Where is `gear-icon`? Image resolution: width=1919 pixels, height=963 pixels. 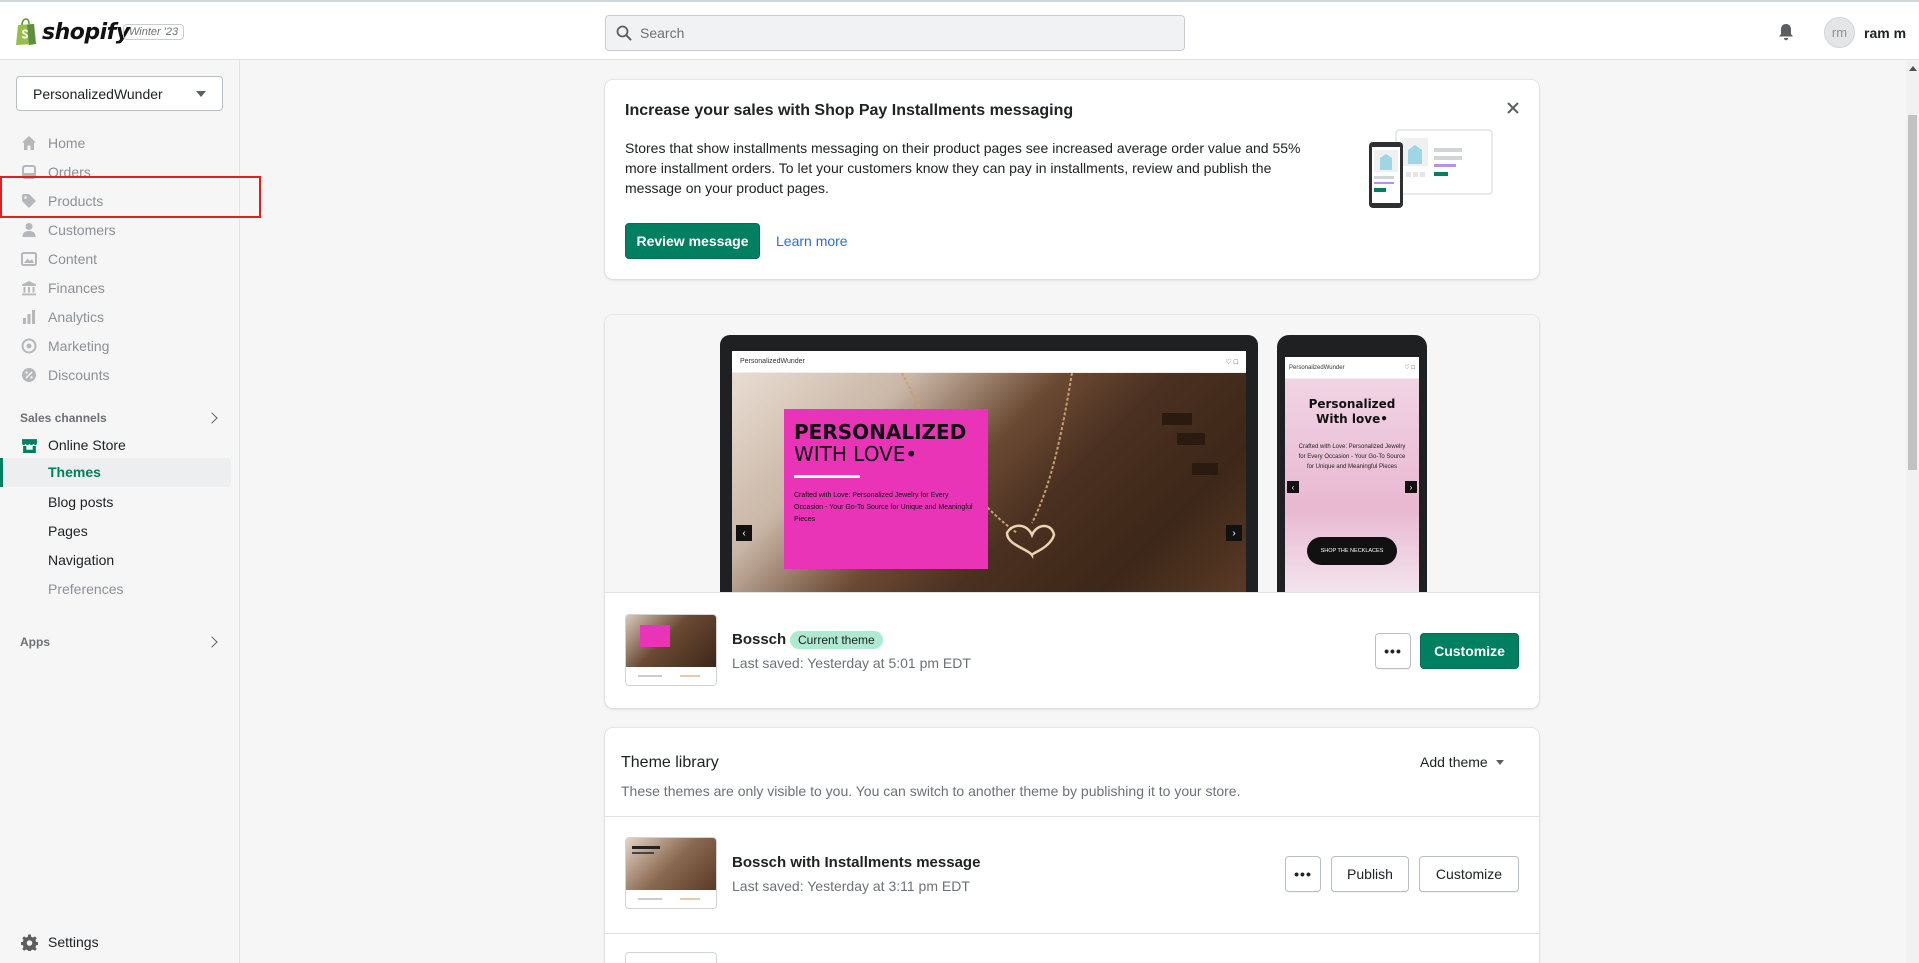 gear-icon is located at coordinates (29, 942).